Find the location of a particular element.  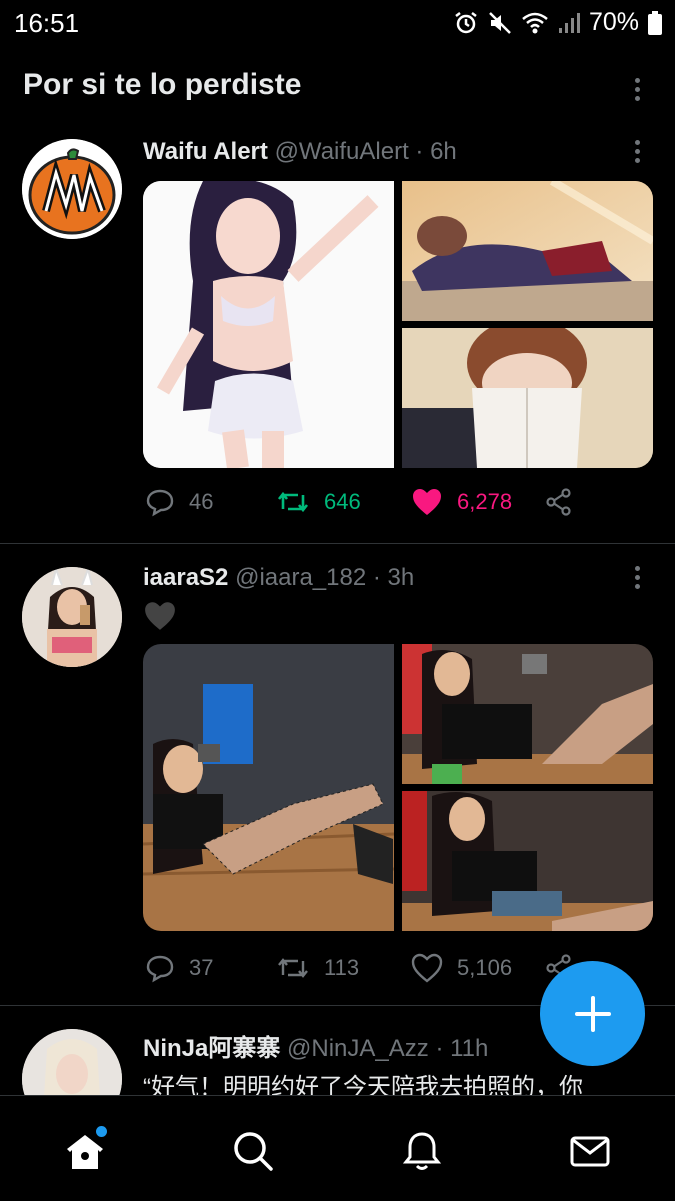

reply-button: 37 is located at coordinates (179, 968).